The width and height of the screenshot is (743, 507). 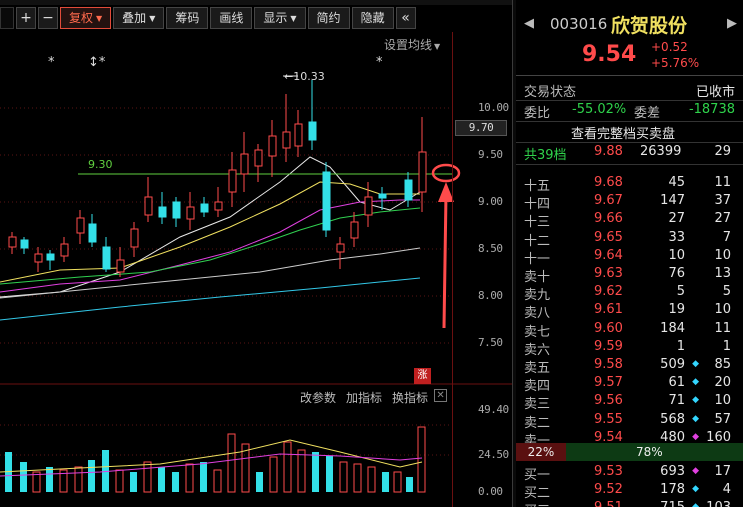 What do you see at coordinates (579, 24) in the screenshot?
I see `stock-code: 003016` at bounding box center [579, 24].